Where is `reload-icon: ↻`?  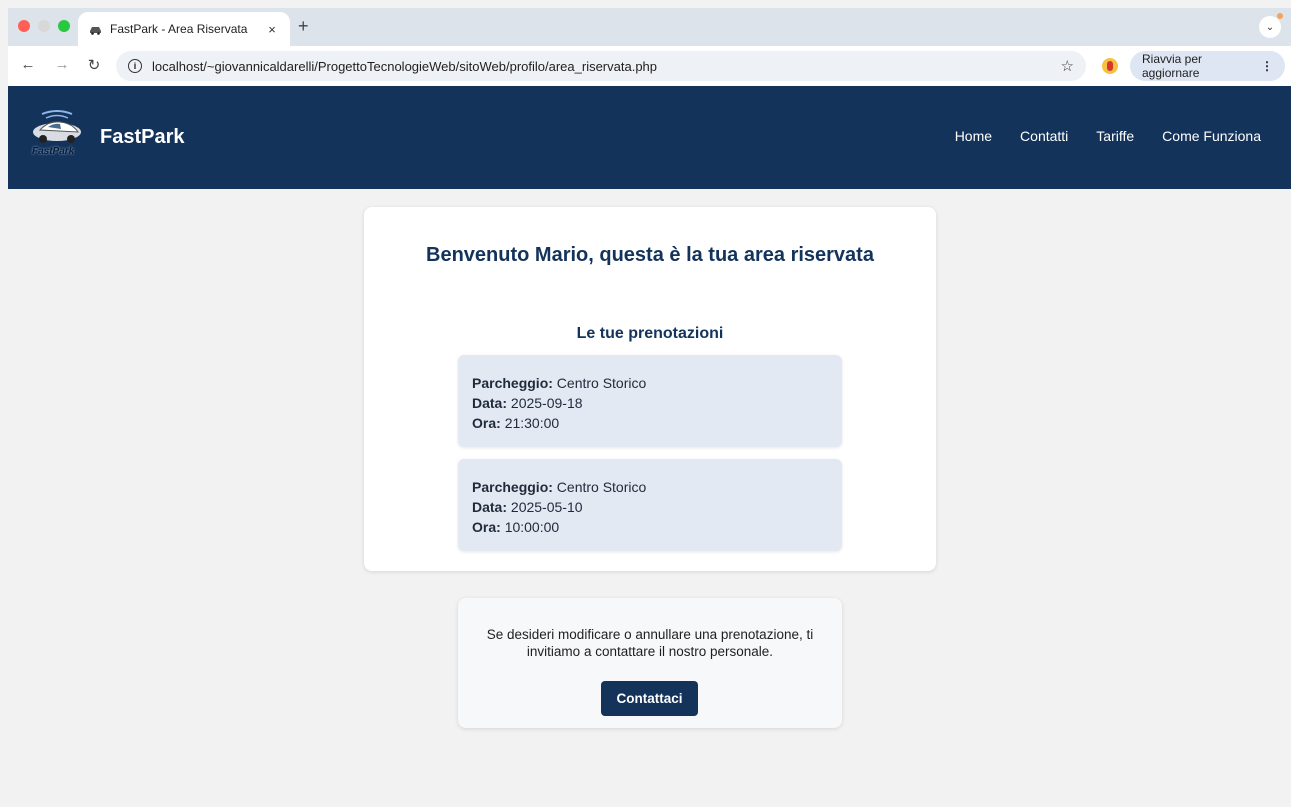
reload-icon: ↻ is located at coordinates (94, 65).